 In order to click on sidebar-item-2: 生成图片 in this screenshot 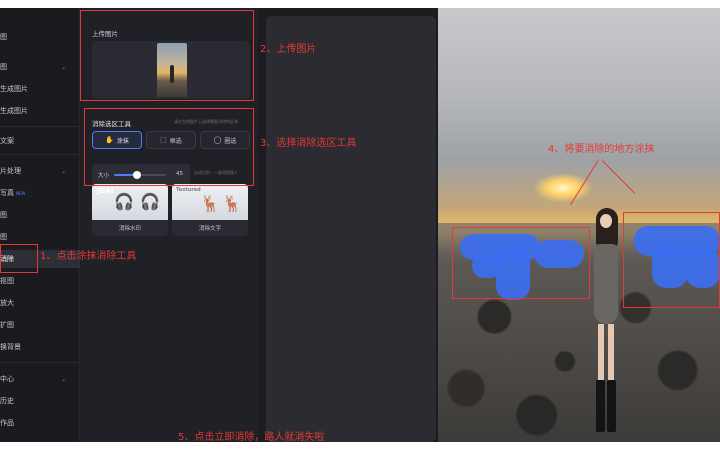, I will do `click(40, 89)`.